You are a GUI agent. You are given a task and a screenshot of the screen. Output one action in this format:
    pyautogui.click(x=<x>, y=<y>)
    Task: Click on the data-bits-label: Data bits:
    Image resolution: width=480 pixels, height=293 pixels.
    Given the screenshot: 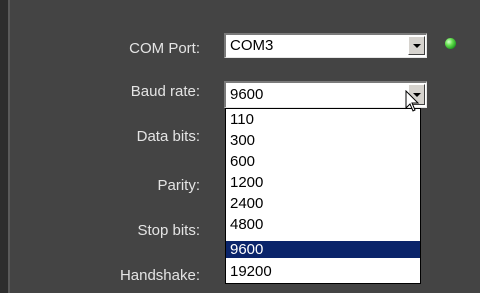 What is the action you would take?
    pyautogui.click(x=168, y=136)
    